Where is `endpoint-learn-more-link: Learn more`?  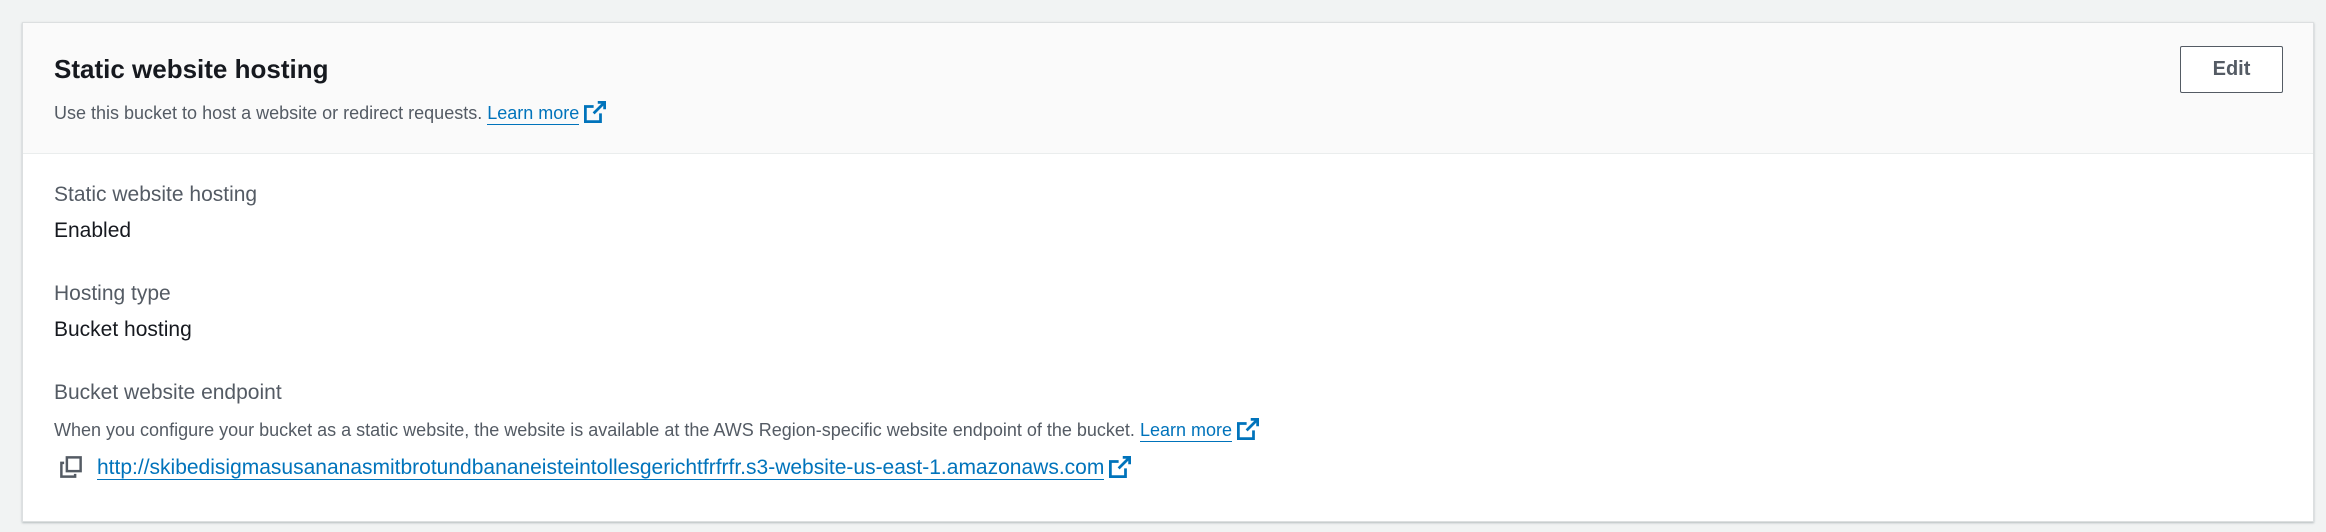
endpoint-learn-more-link: Learn more is located at coordinates (1186, 431).